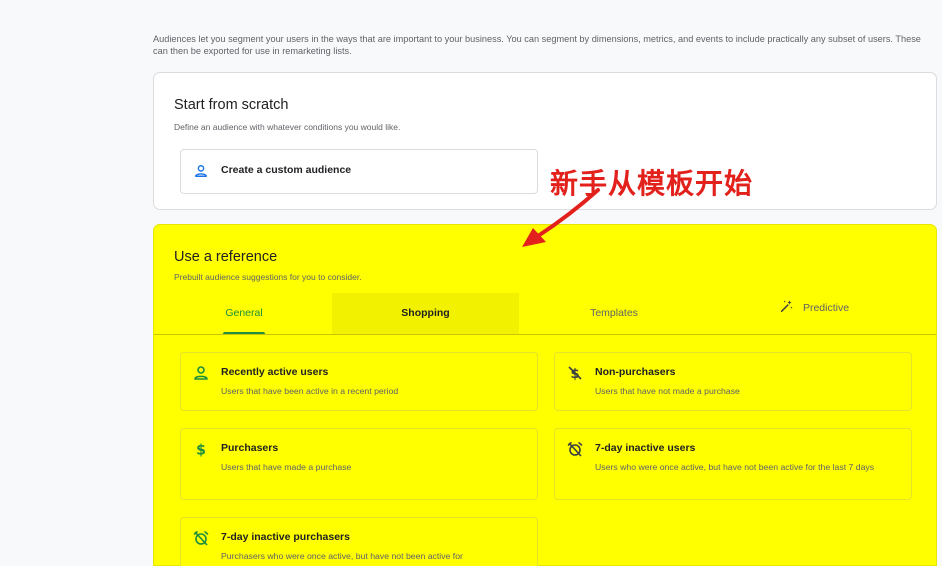 This screenshot has height=566, width=942. What do you see at coordinates (275, 372) in the screenshot?
I see `option-title: Recently active users` at bounding box center [275, 372].